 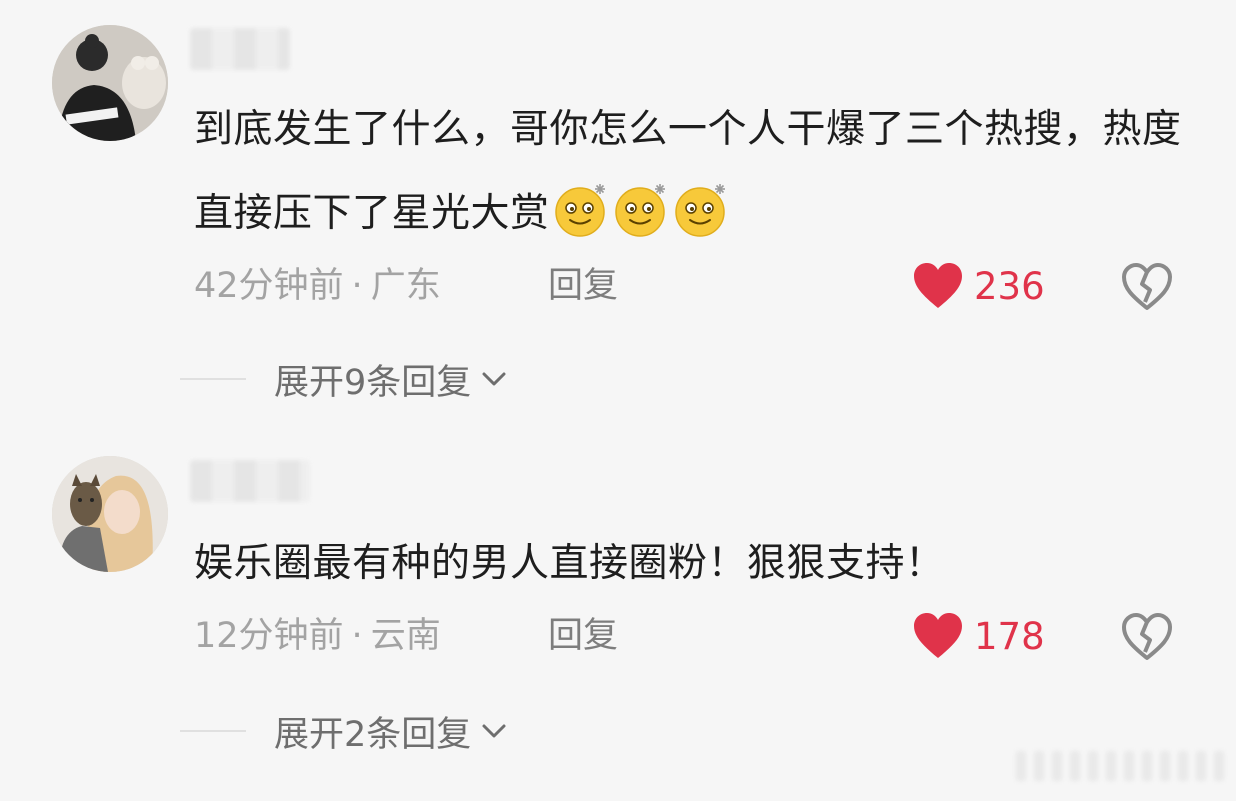 I want to click on expand-replies-label: 展开2条回复, so click(x=373, y=734).